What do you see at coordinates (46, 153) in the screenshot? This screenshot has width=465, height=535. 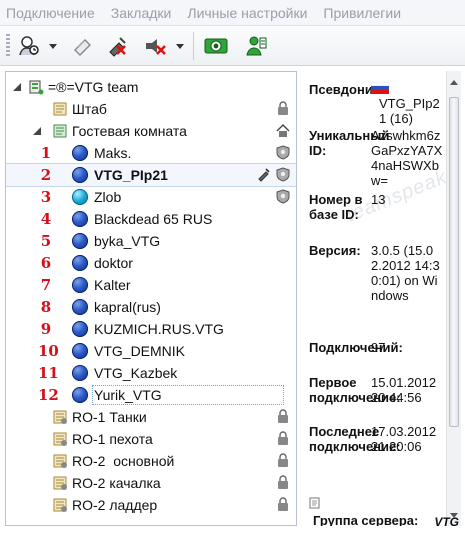 I see `client-number: 1` at bounding box center [46, 153].